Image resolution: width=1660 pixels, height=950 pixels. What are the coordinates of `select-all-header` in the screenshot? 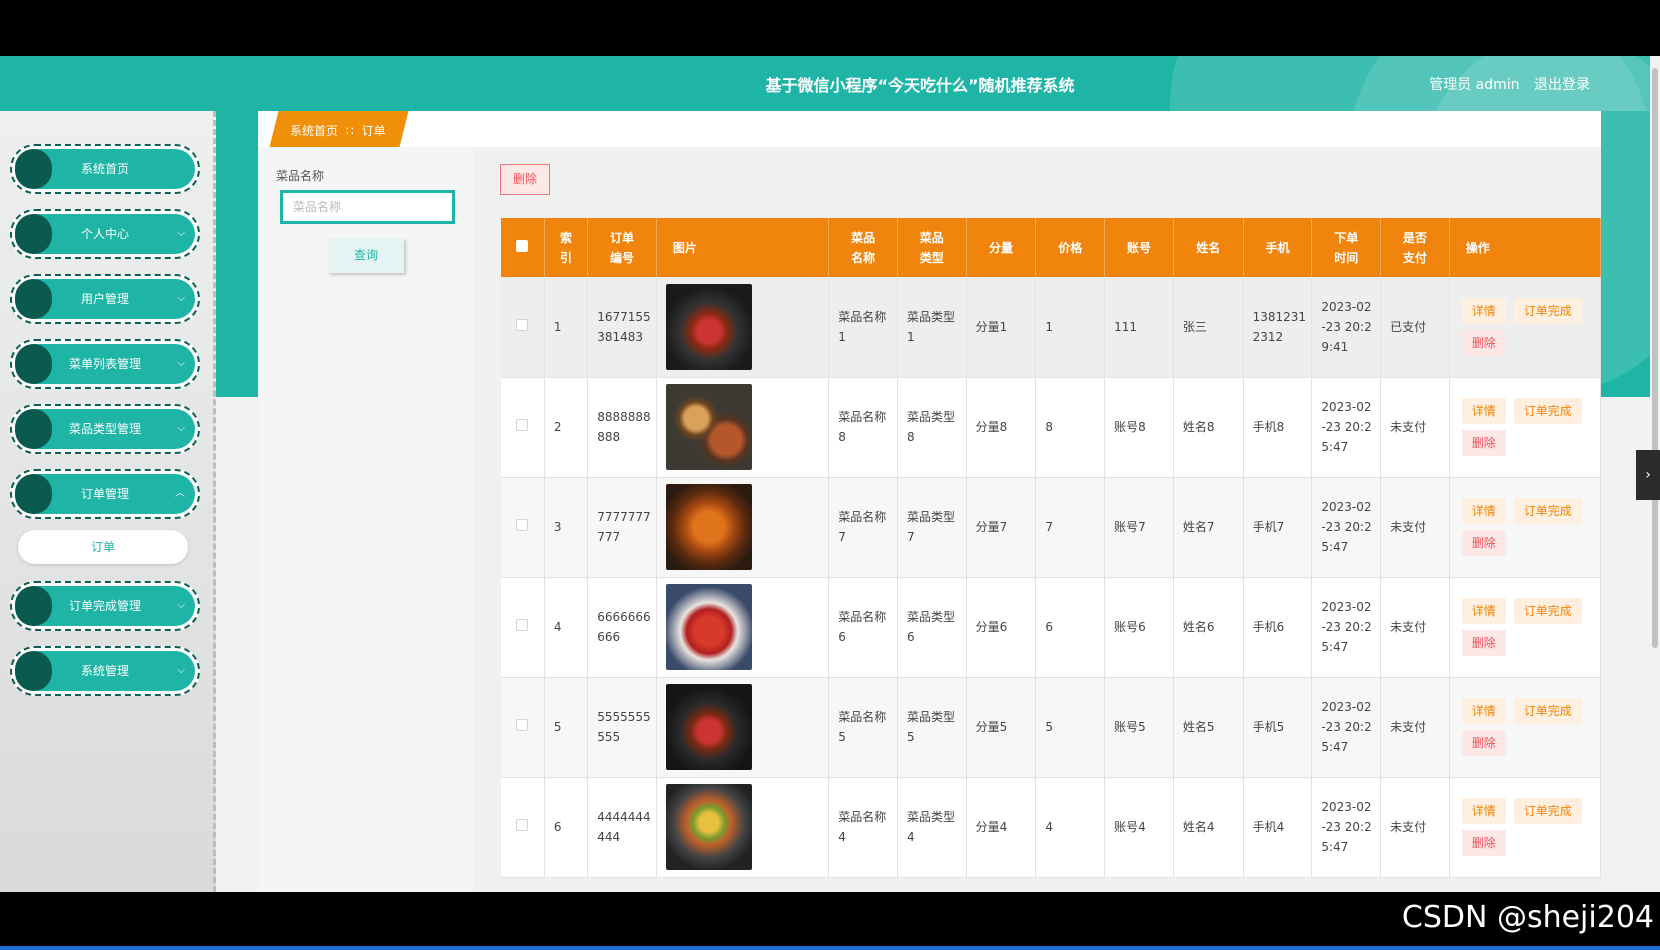 It's located at (523, 247).